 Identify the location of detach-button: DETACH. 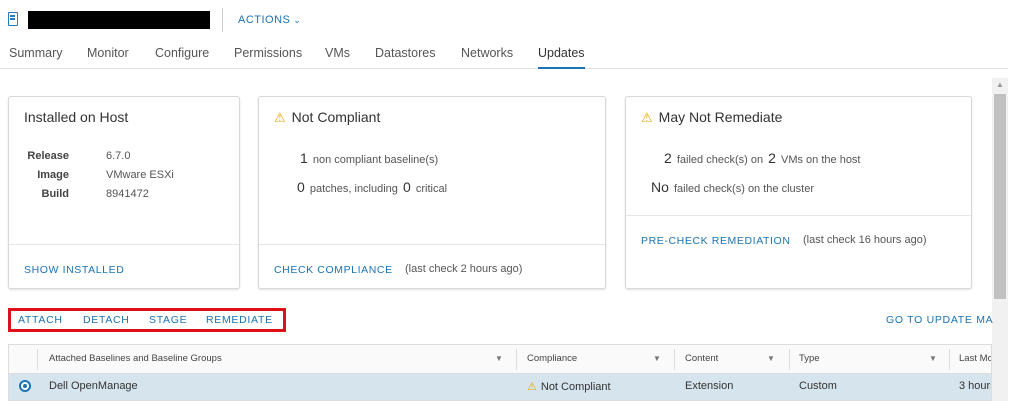
(106, 320).